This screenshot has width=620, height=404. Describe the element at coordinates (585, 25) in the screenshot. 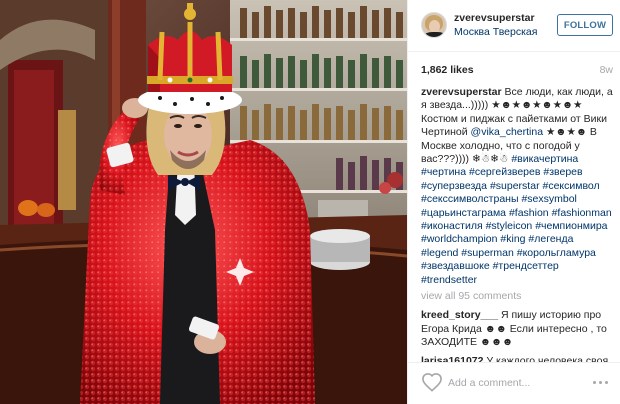

I see `follow-button: FOLLOW` at that location.